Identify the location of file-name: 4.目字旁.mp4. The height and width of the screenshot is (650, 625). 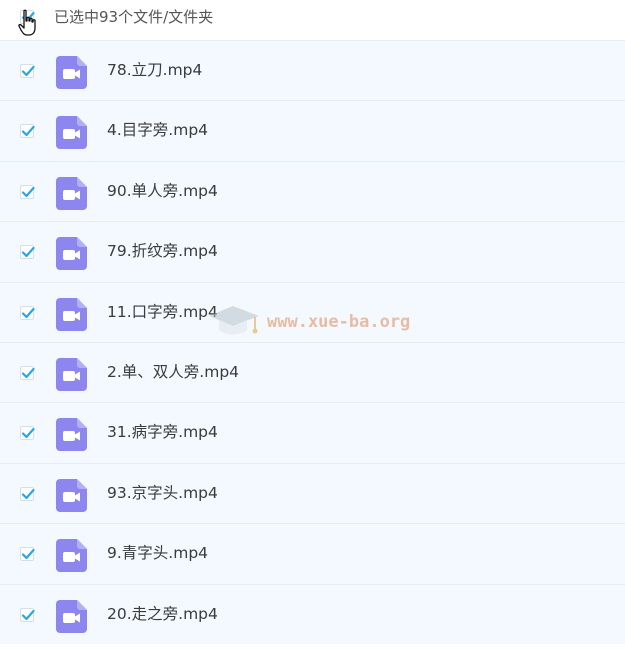
(157, 130).